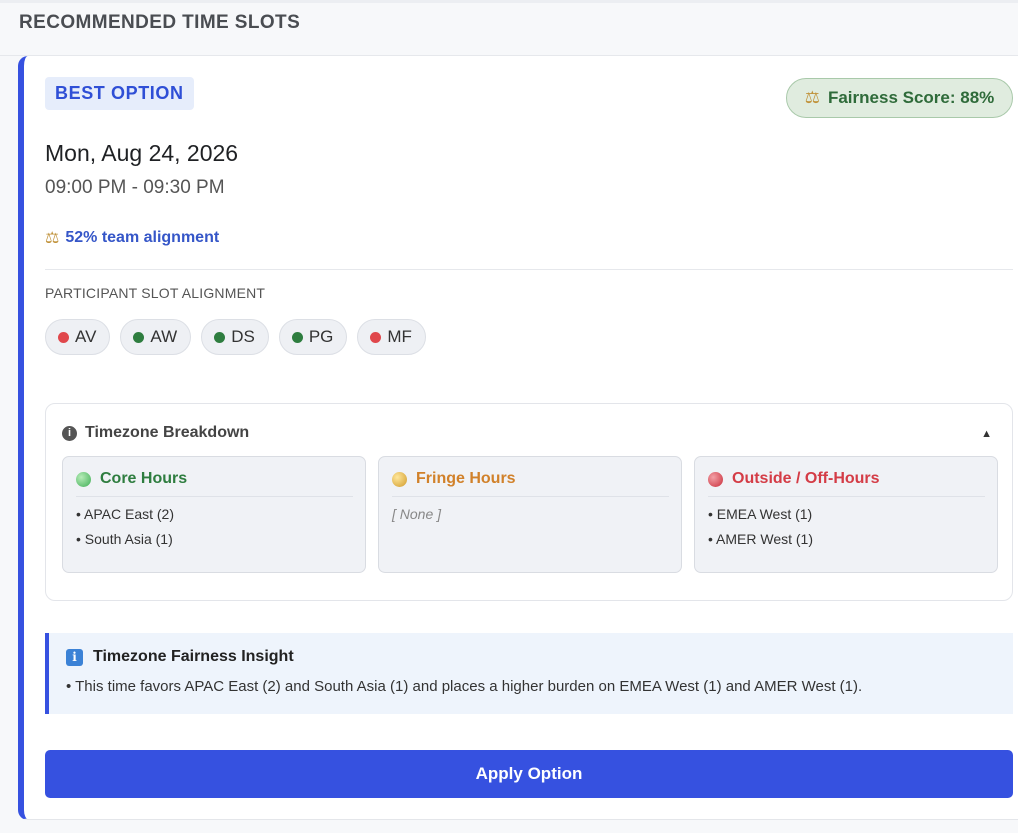 The width and height of the screenshot is (1018, 833). Describe the element at coordinates (142, 237) in the screenshot. I see `team-alignment-label: 52% team alignment` at that location.